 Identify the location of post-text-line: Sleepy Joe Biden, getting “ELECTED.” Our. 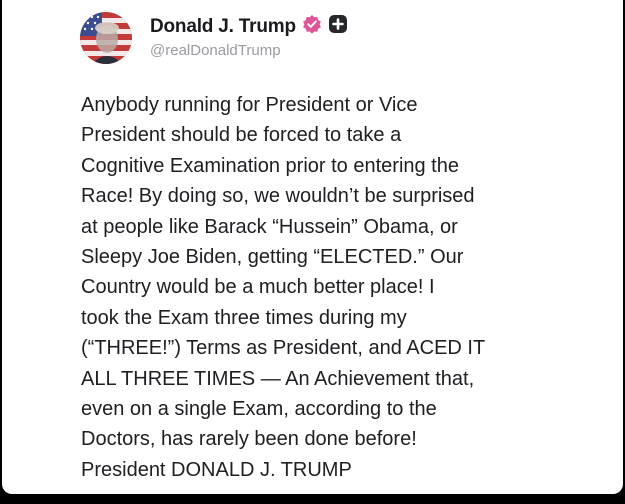
(272, 257).